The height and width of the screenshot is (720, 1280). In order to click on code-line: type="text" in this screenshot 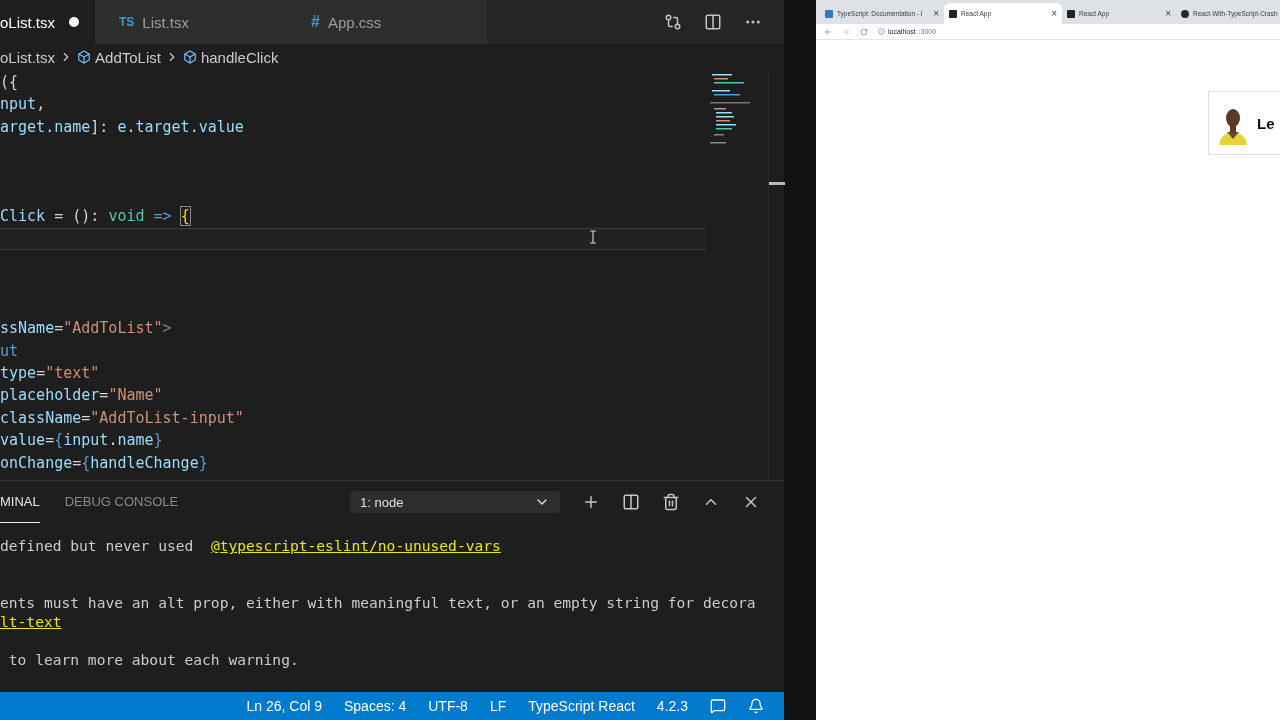, I will do `click(50, 374)`.